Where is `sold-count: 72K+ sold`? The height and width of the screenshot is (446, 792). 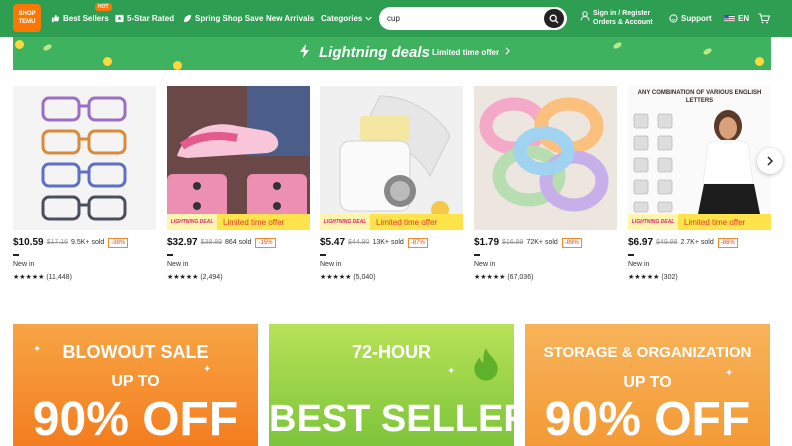 sold-count: 72K+ sold is located at coordinates (542, 242).